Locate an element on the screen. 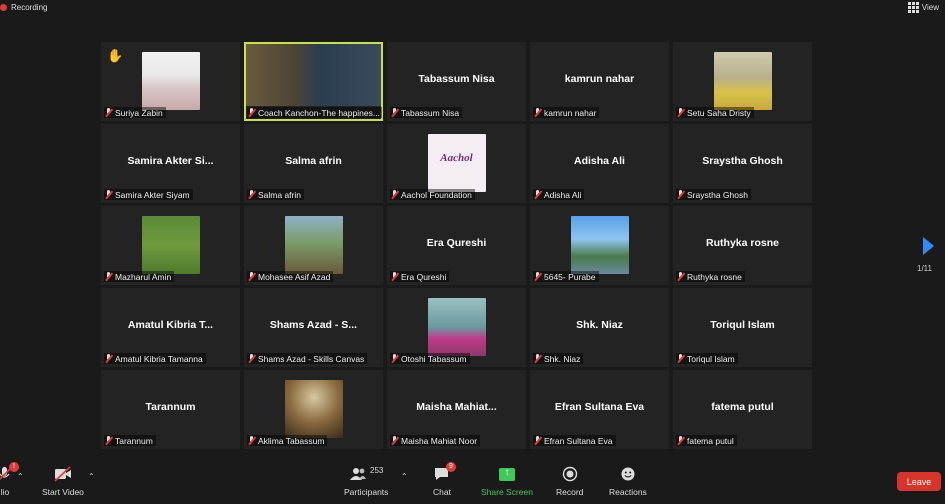 This screenshot has width=945, height=504. grid-view-icon is located at coordinates (913, 7).